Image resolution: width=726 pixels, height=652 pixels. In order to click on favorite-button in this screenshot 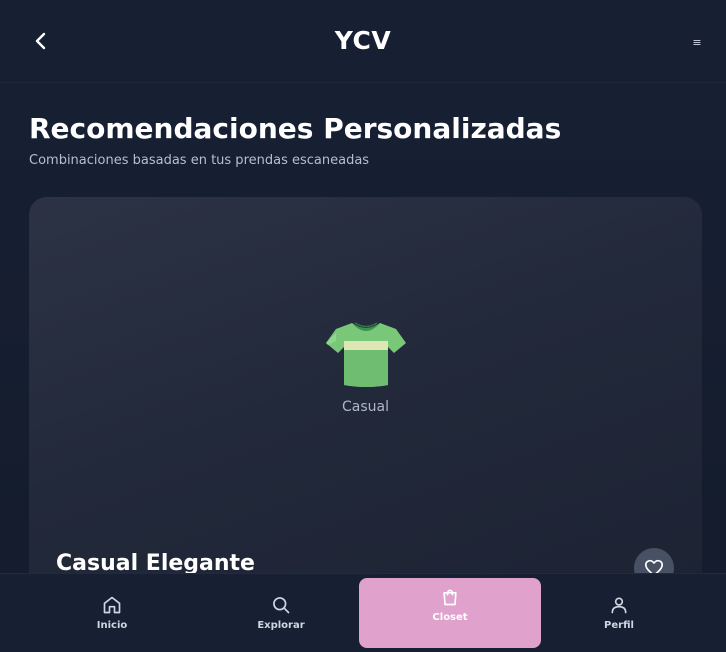, I will do `click(654, 560)`.